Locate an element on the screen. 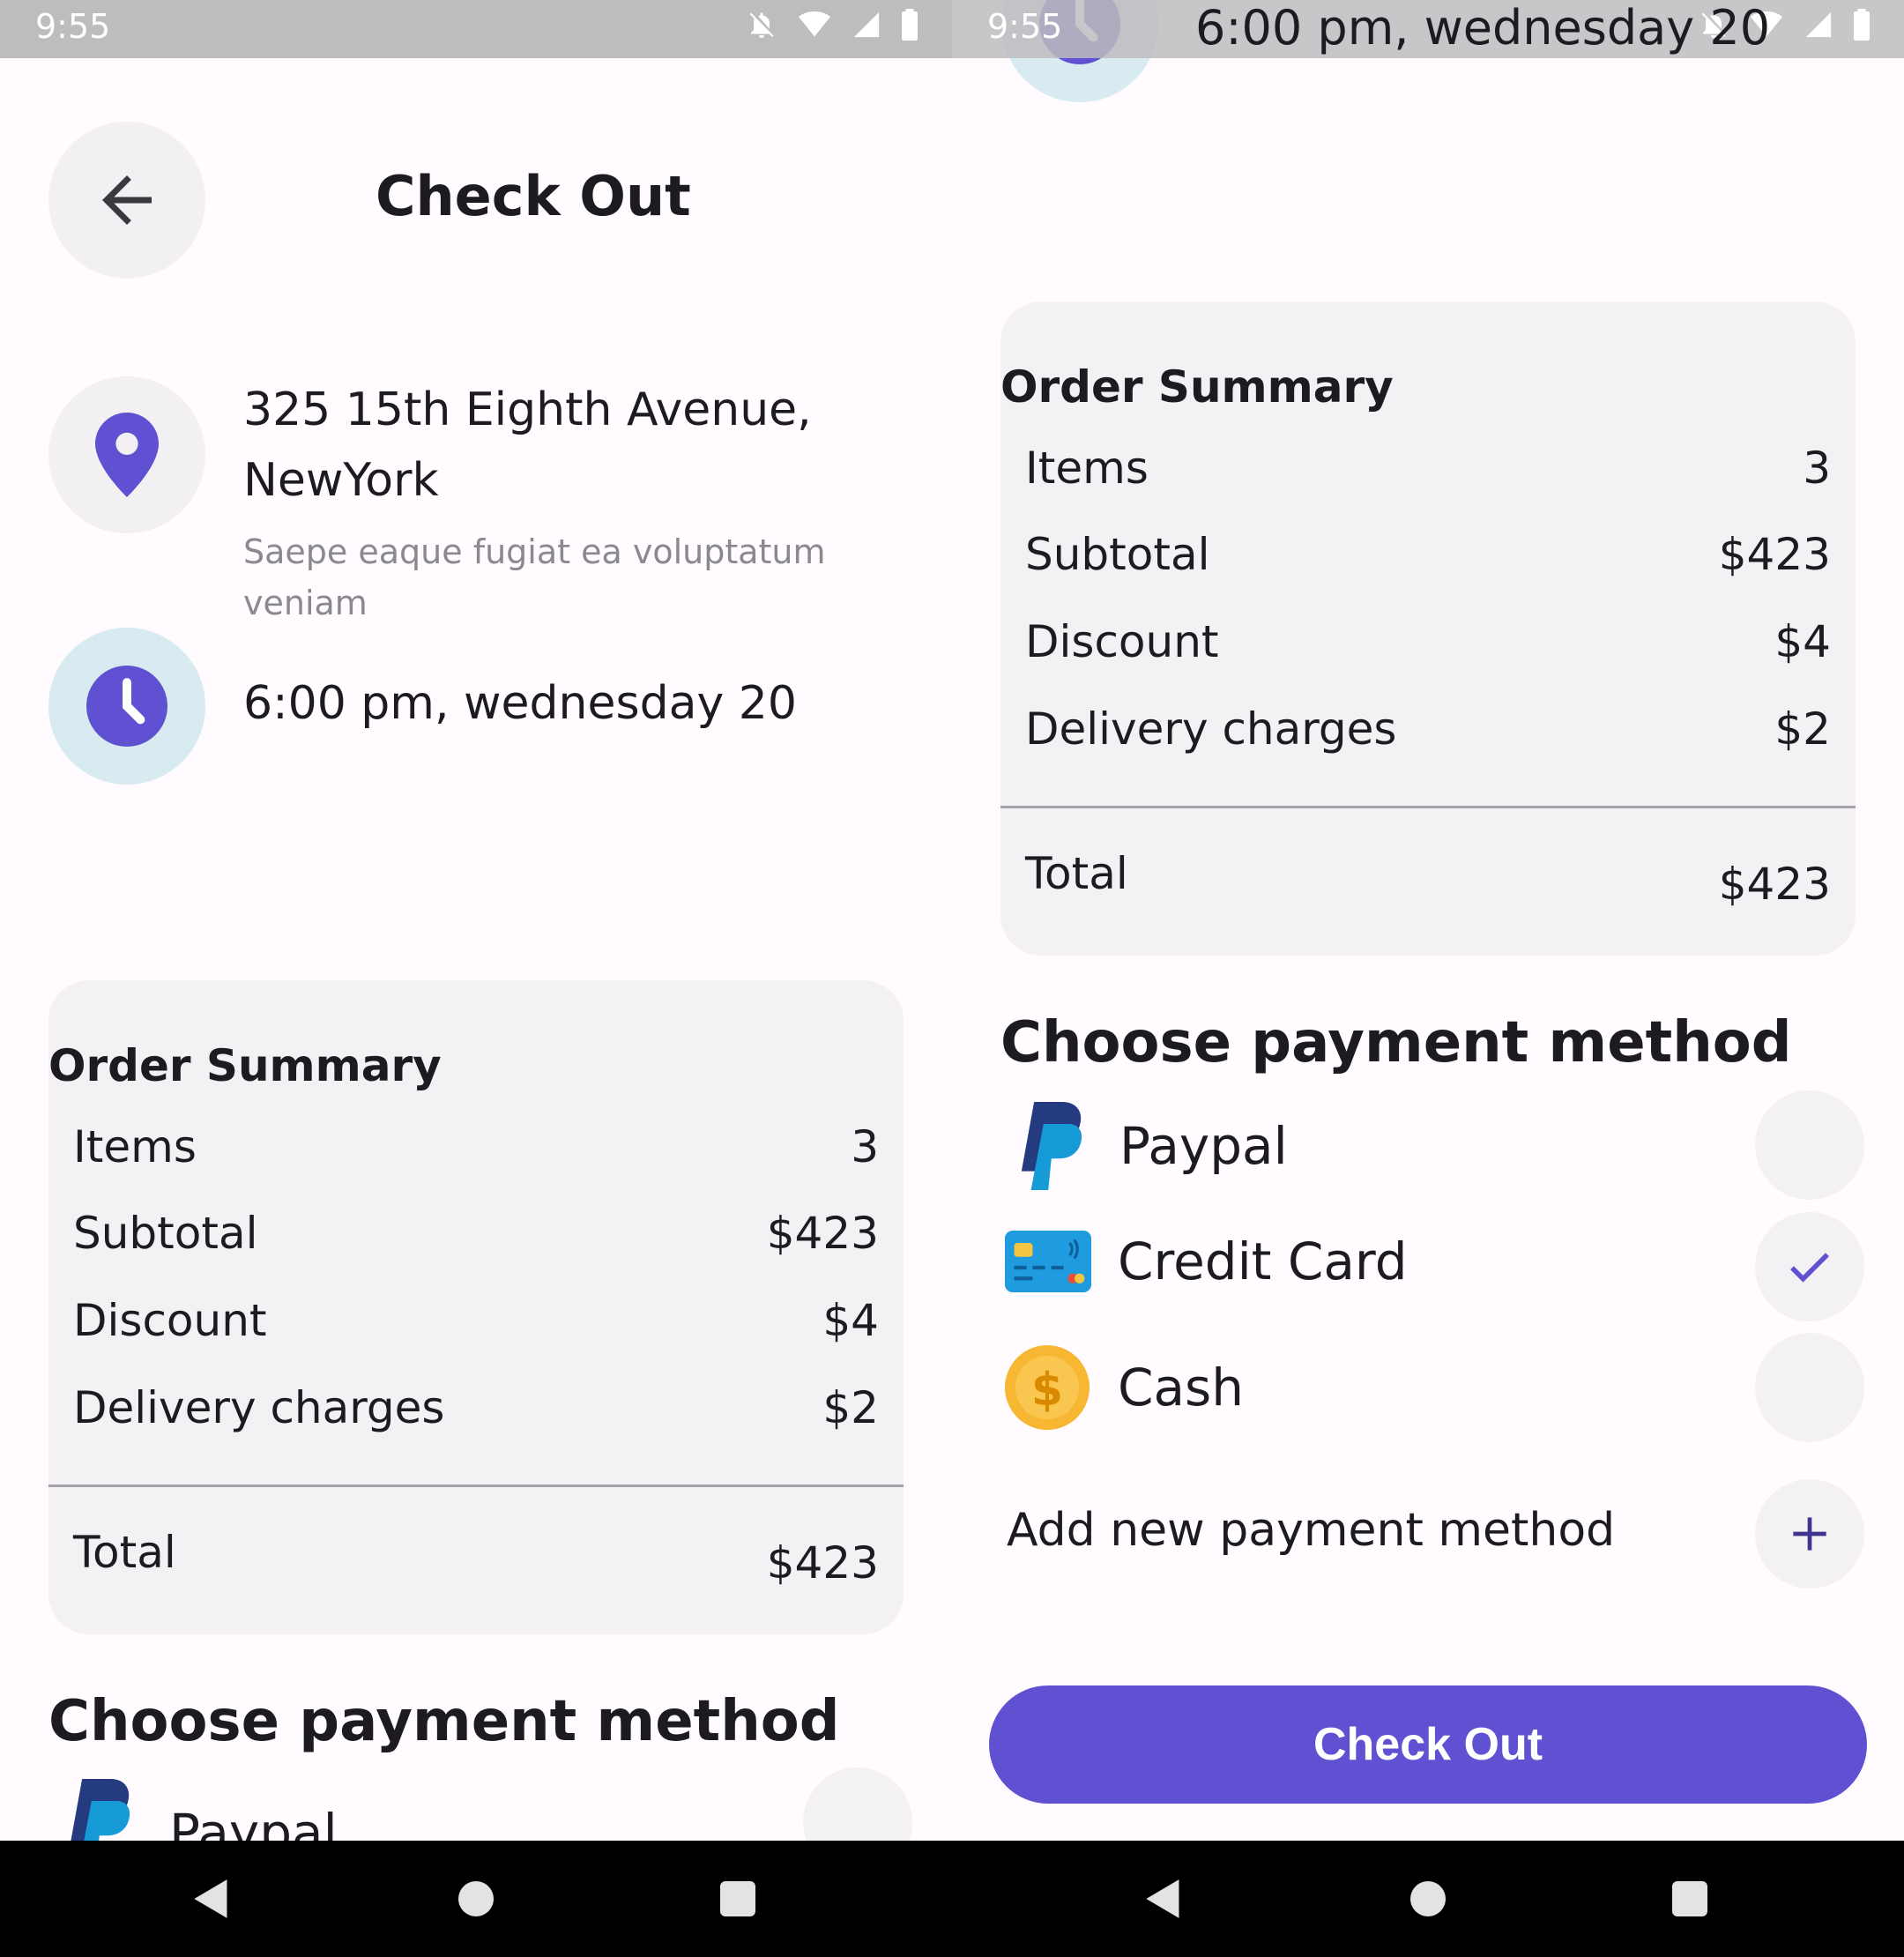 The image size is (1904, 1957). cash-coin-icon: $ is located at coordinates (1047, 1387).